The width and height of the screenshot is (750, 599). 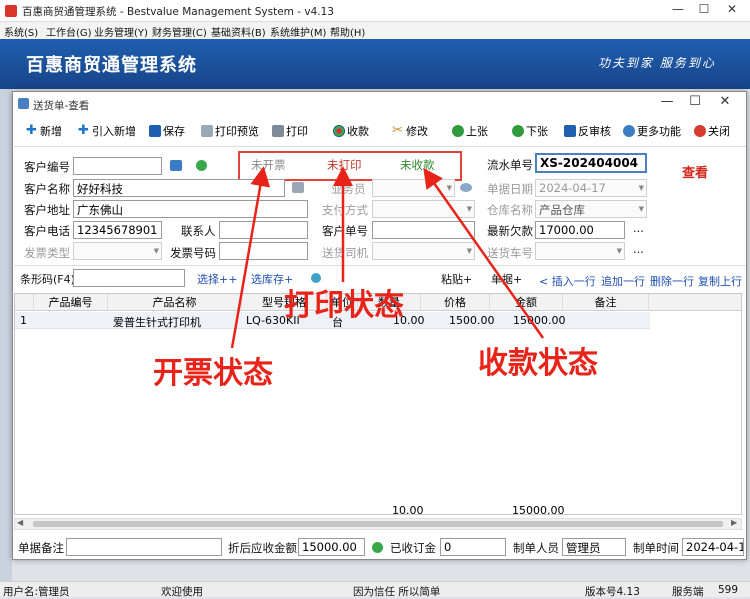 I want to click on payment-arrow, so click(x=484, y=253).